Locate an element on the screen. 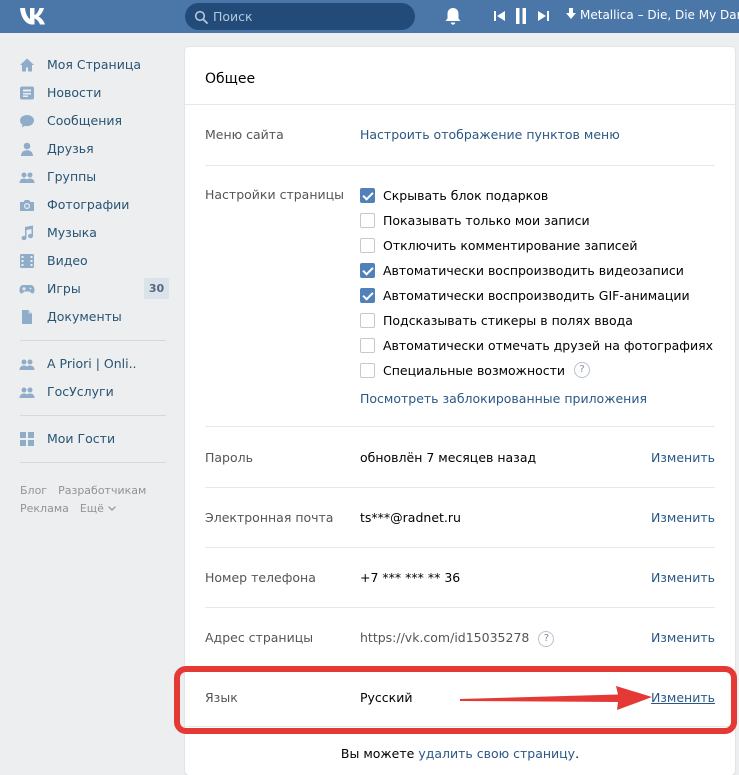  change-address-link: Изменить is located at coordinates (683, 637).